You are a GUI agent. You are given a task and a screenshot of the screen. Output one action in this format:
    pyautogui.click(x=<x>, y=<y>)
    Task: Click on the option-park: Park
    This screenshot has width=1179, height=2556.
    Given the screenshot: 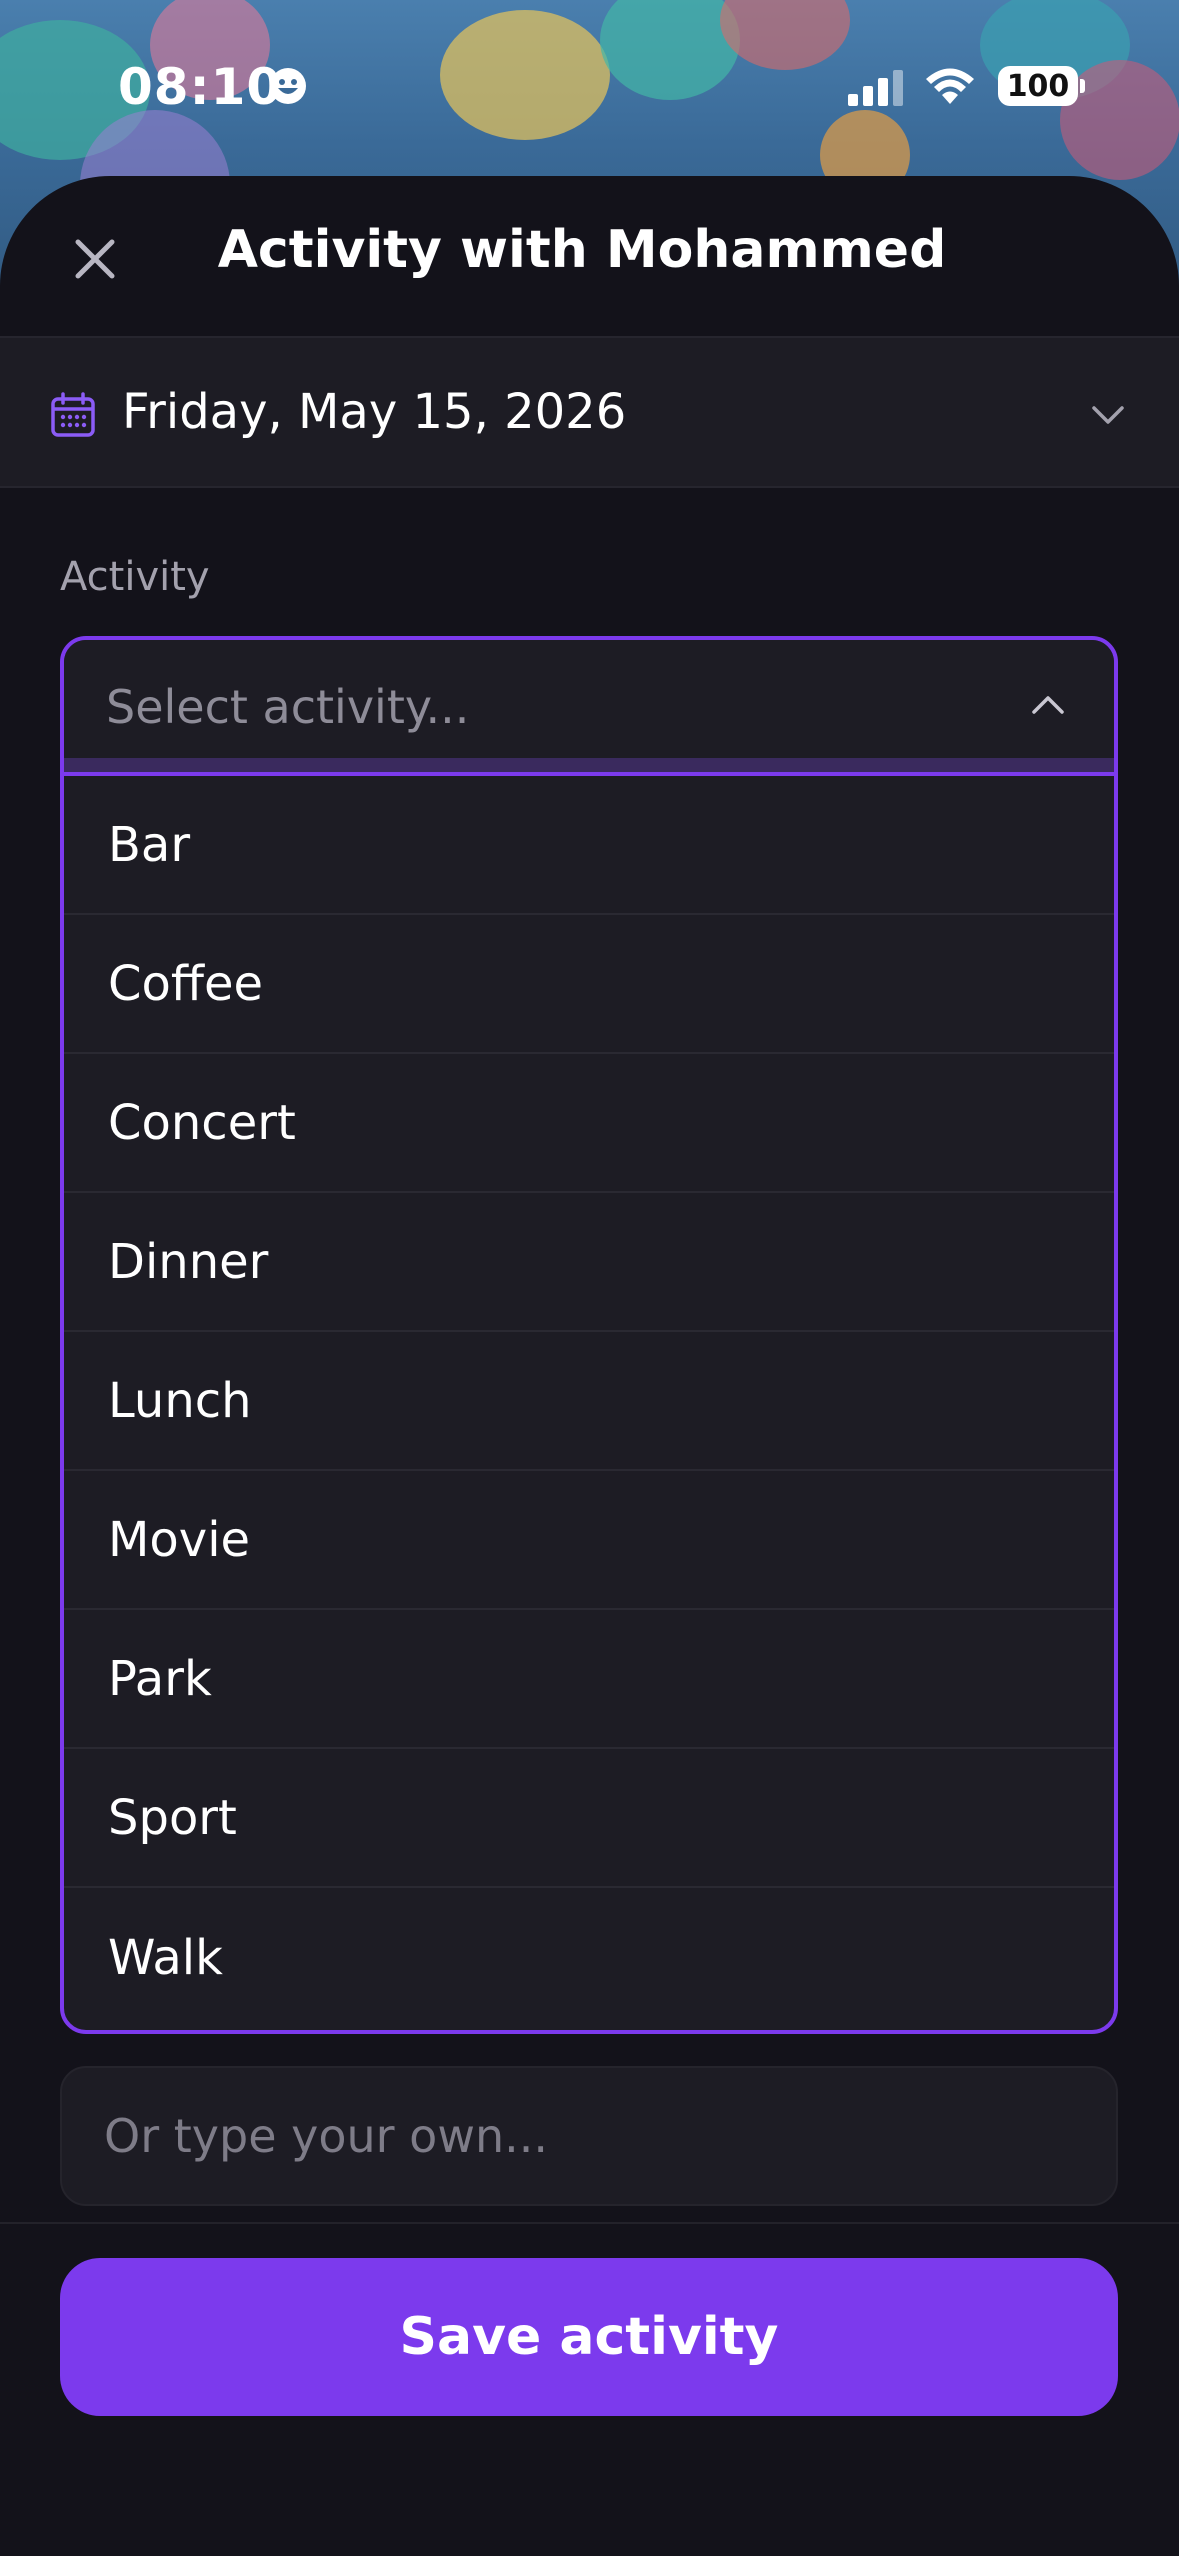 What is the action you would take?
    pyautogui.click(x=589, y=1679)
    